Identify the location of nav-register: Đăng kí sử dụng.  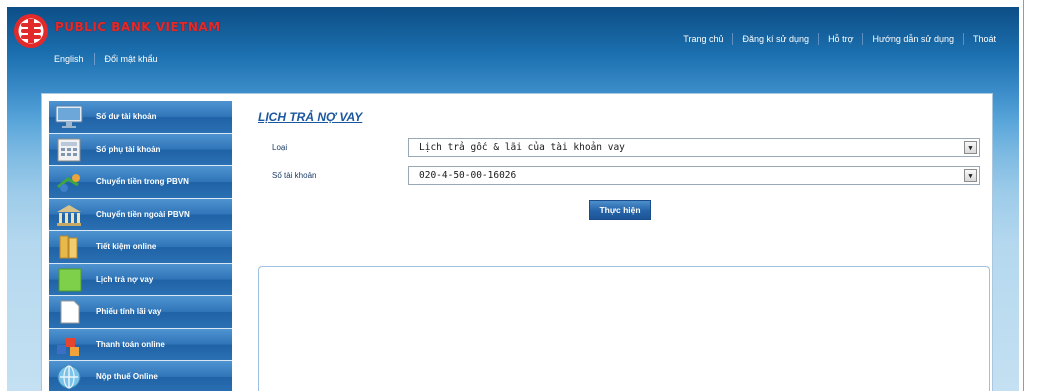
(775, 39).